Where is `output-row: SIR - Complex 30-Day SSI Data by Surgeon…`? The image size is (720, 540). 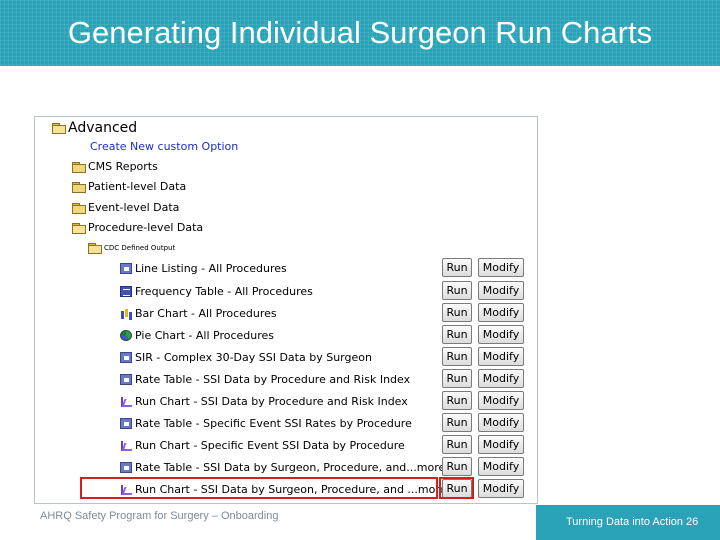 output-row: SIR - Complex 30-Day SSI Data by Surgeon… is located at coordinates (322, 357).